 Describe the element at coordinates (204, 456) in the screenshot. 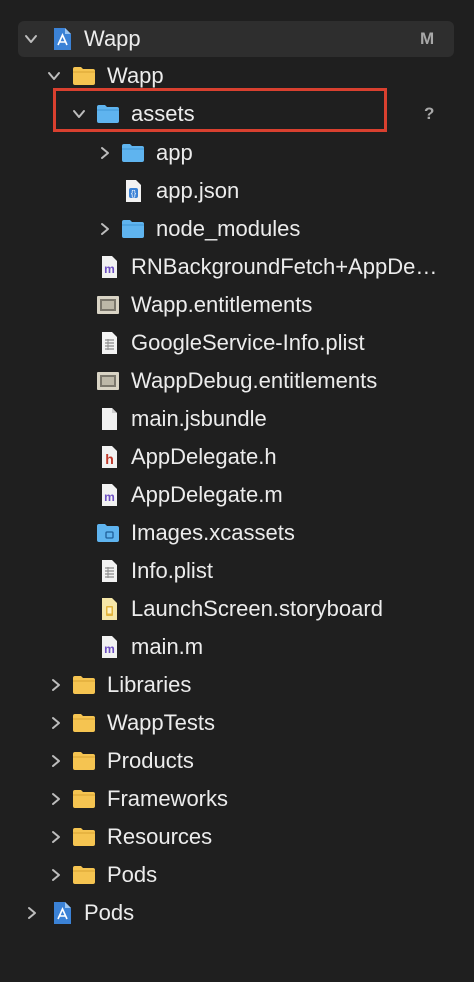

I see `tree-row-label: AppDelegate.h` at that location.